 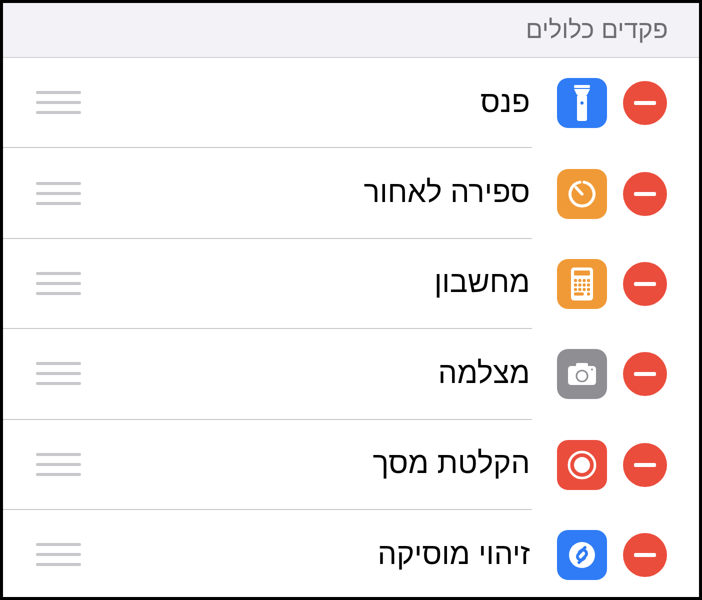 What do you see at coordinates (505, 103) in the screenshot?
I see `row-label: פנס` at bounding box center [505, 103].